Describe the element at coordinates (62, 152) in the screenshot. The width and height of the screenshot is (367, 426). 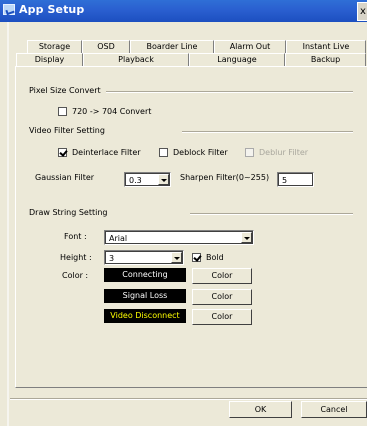
I see `deinterlace-checkbox` at that location.